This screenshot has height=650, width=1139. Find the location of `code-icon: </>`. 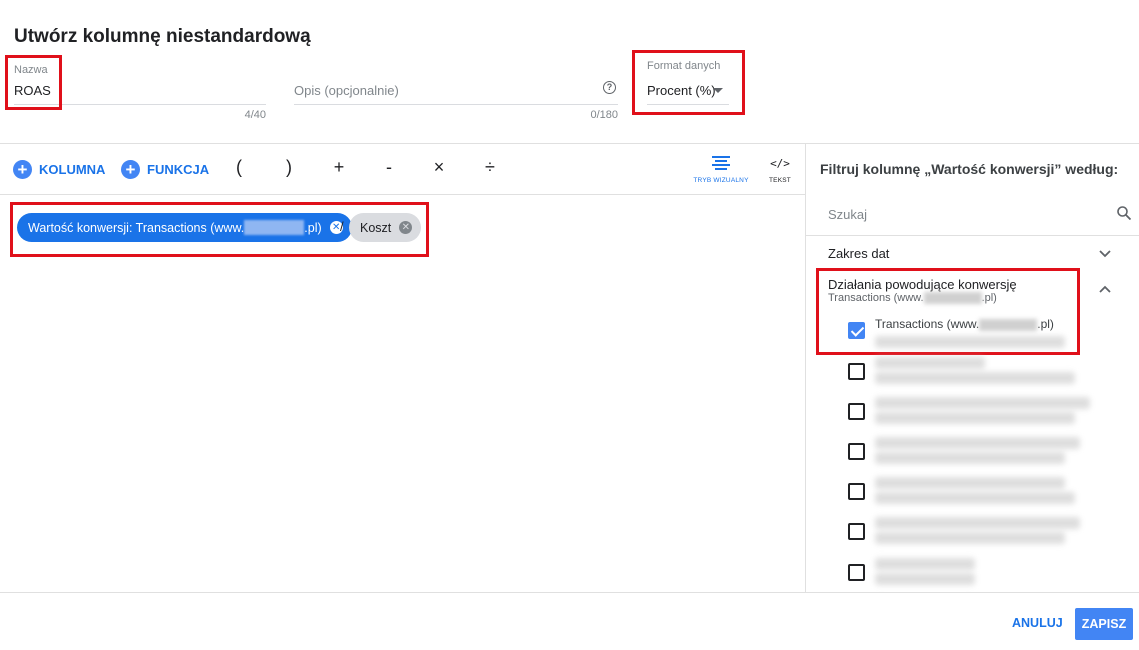

code-icon: </> is located at coordinates (780, 163).